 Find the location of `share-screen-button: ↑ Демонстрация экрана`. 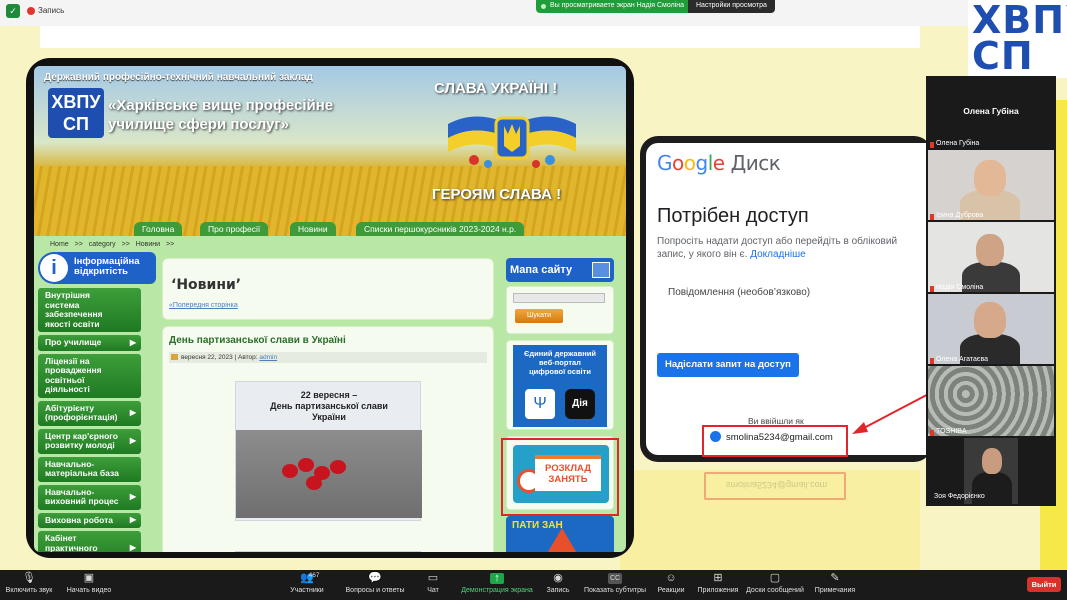

share-screen-button: ↑ Демонстрация экрана is located at coordinates (497, 585).